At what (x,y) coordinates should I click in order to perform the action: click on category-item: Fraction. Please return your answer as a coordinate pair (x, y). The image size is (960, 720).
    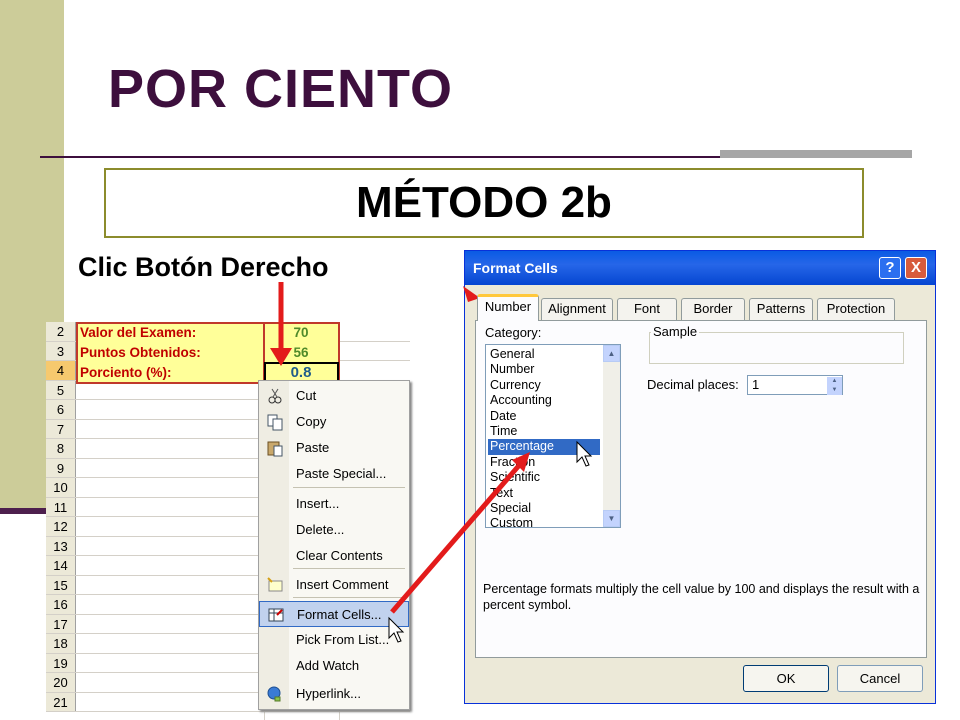
    Looking at the image, I should click on (544, 463).